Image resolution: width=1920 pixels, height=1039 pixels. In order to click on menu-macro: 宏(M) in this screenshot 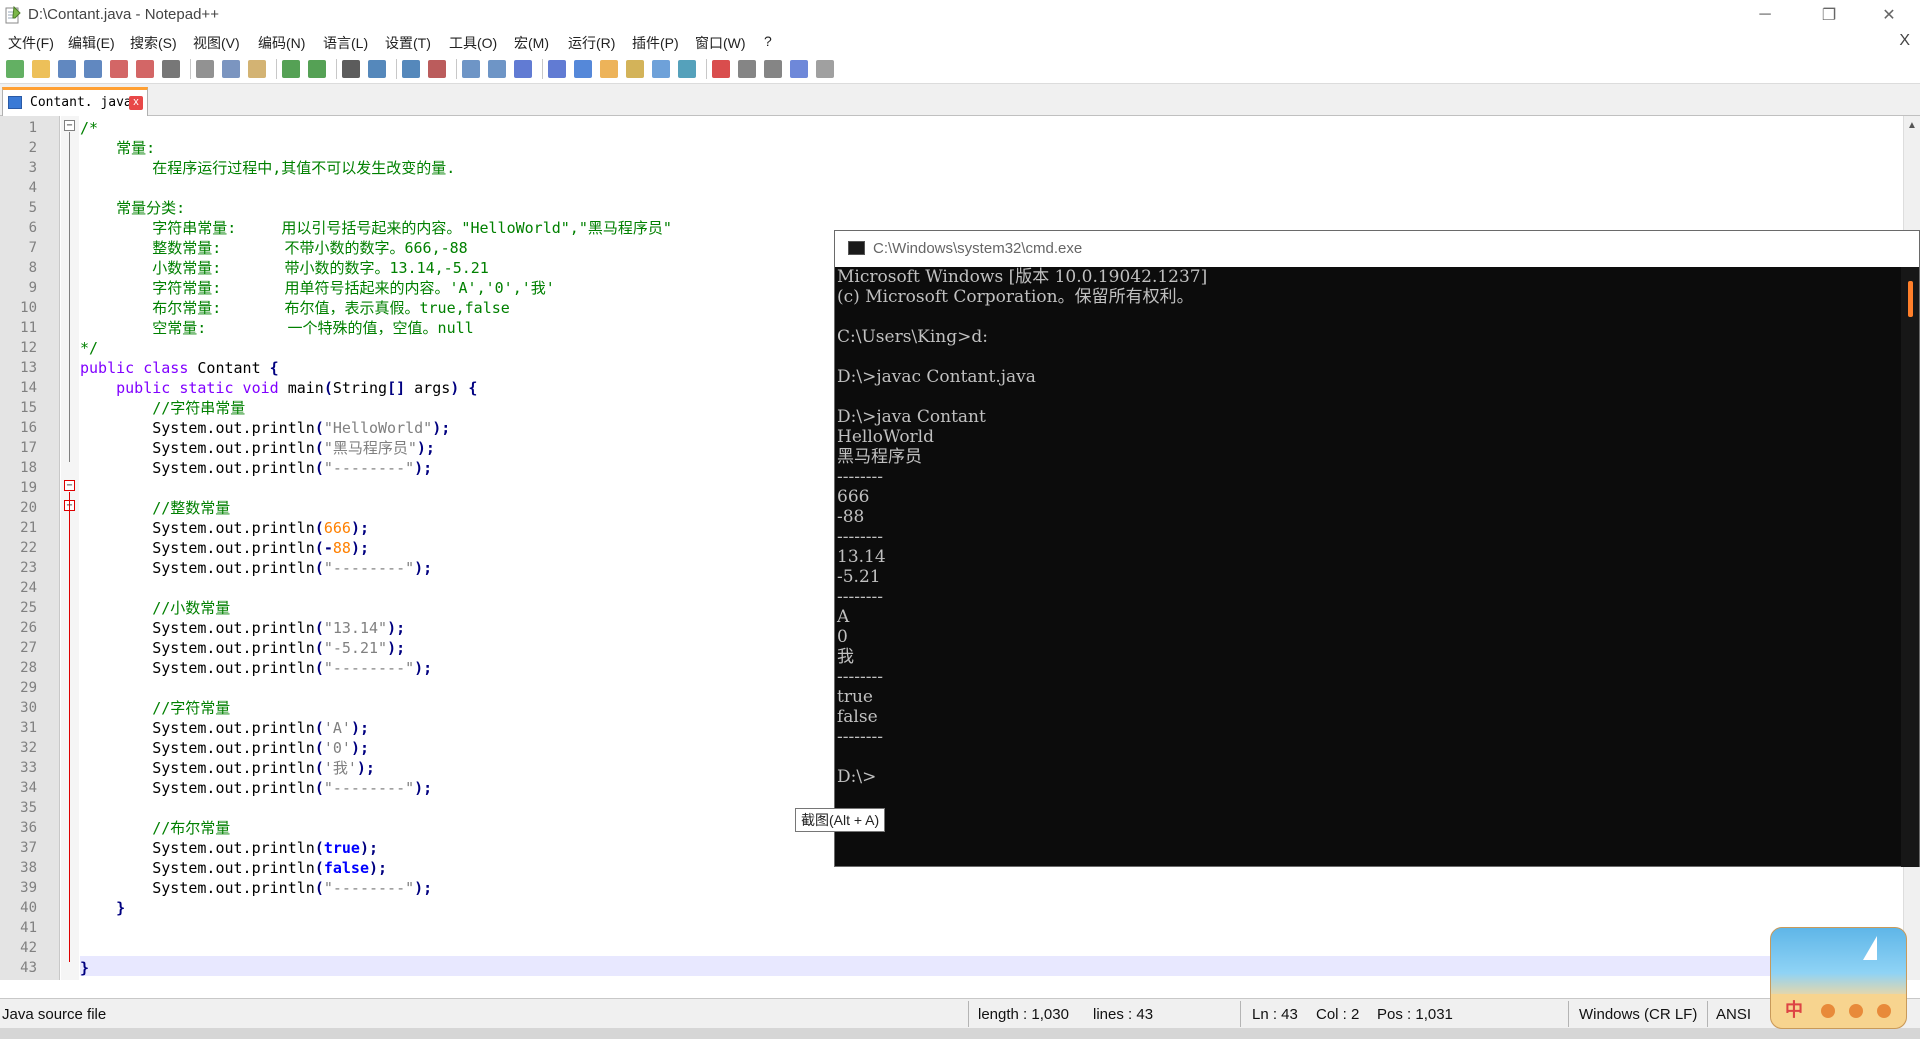, I will do `click(531, 43)`.